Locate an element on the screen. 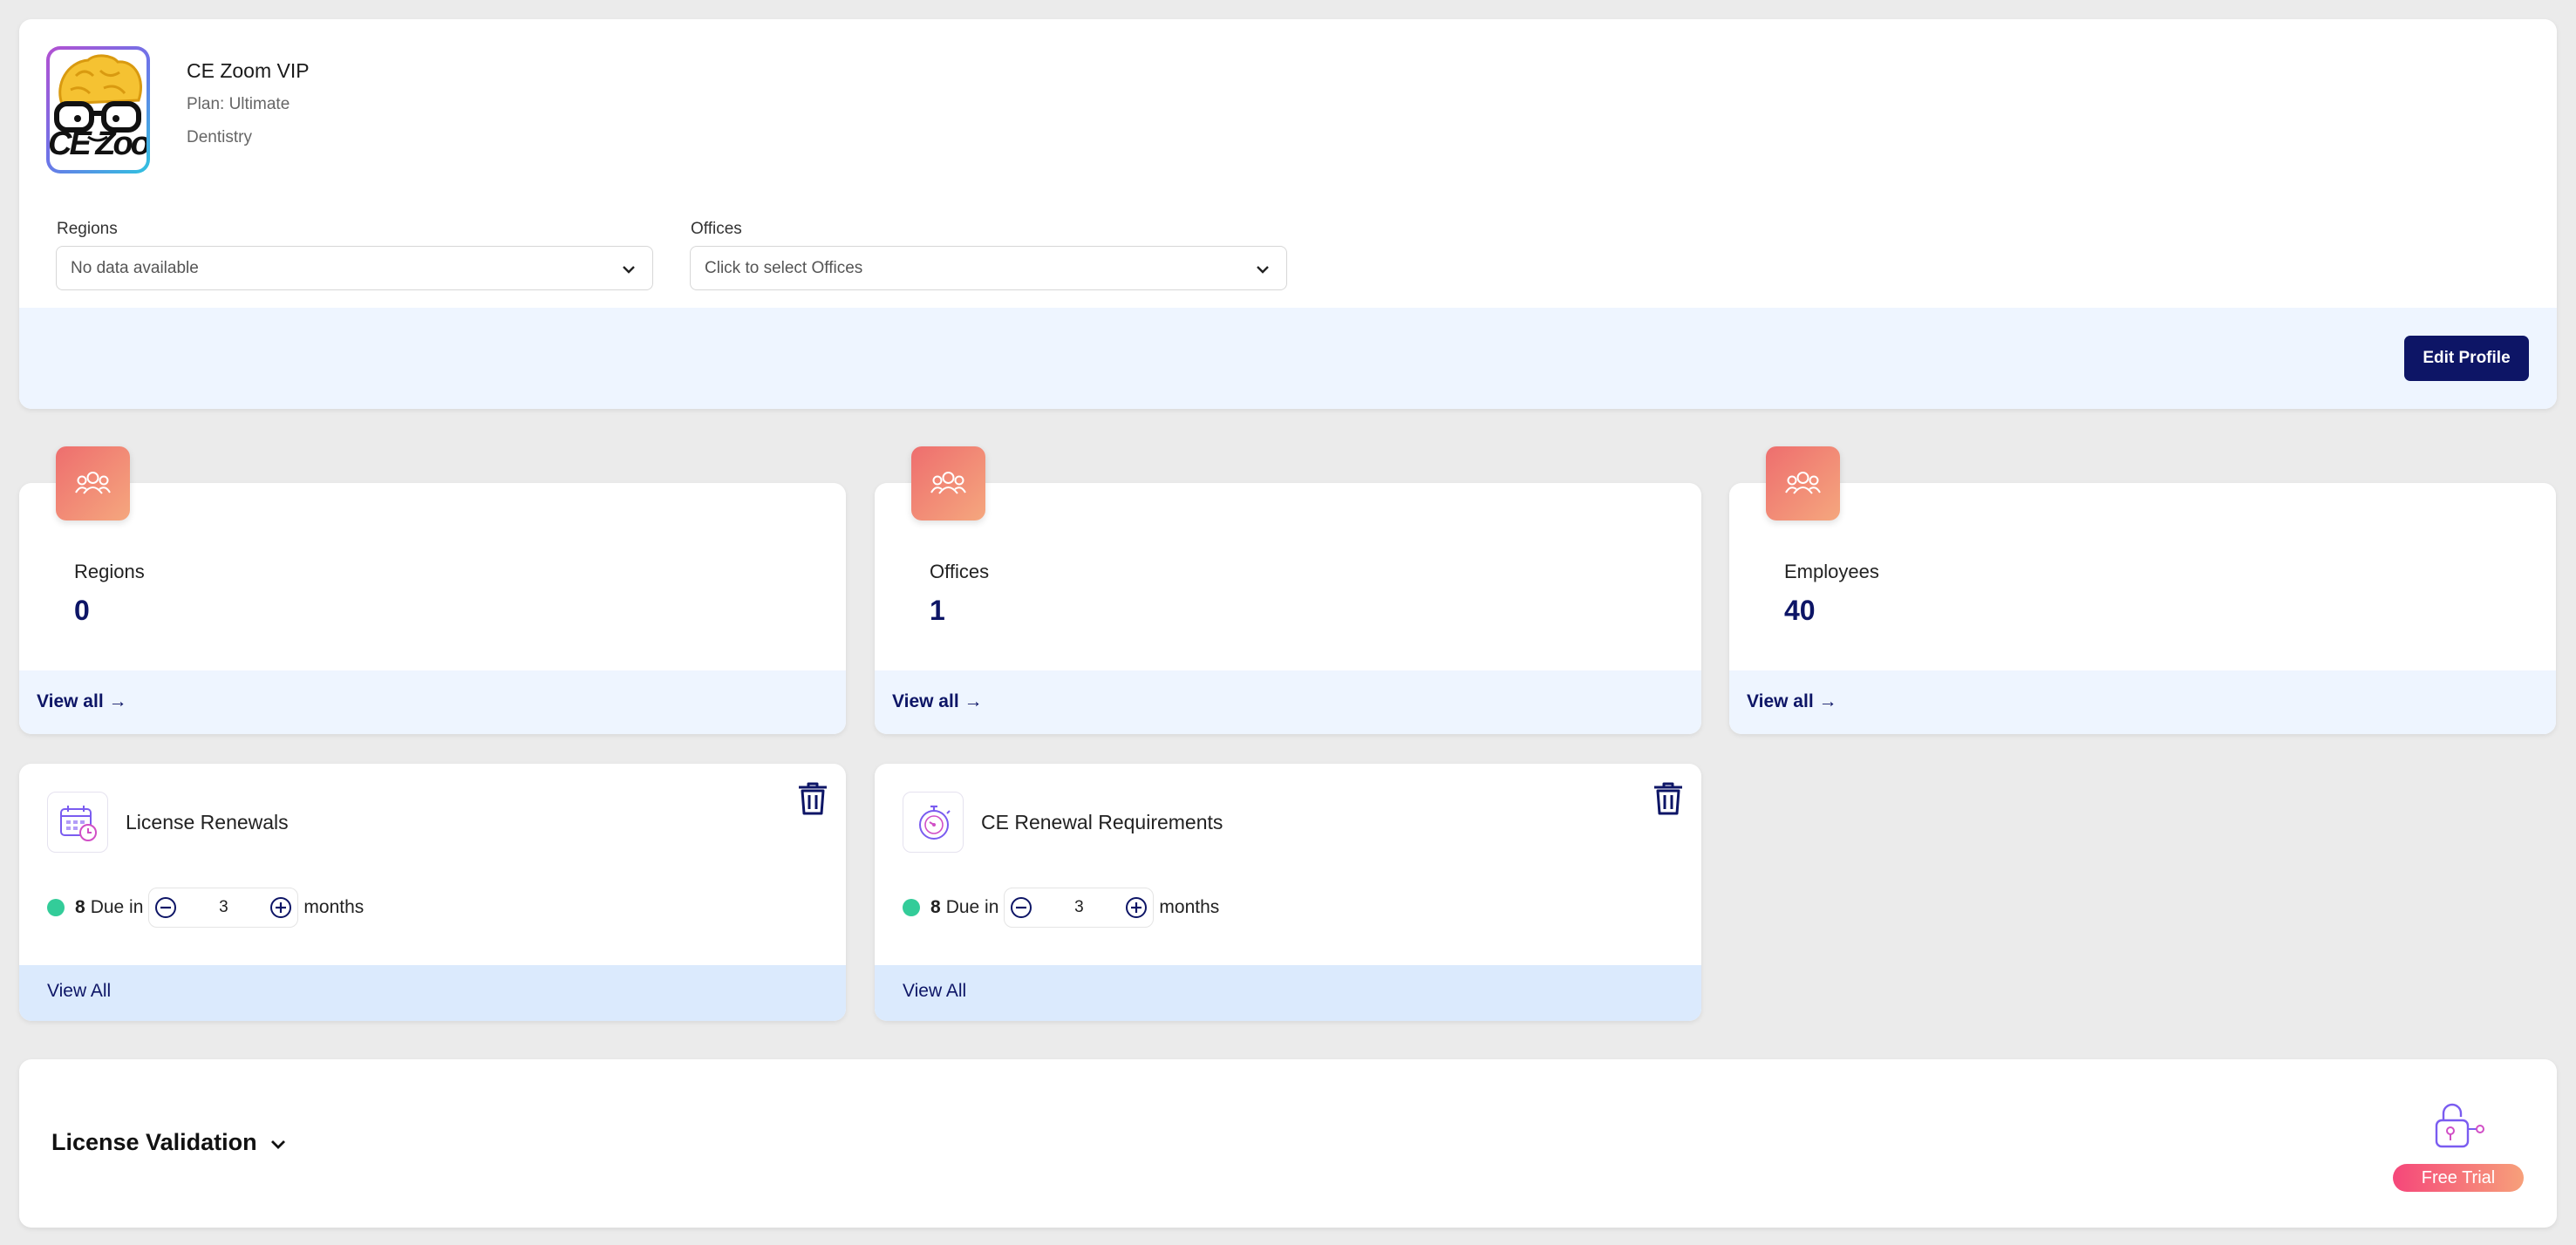  stat-card-offices: Offices 1 View all → is located at coordinates (1288, 590).